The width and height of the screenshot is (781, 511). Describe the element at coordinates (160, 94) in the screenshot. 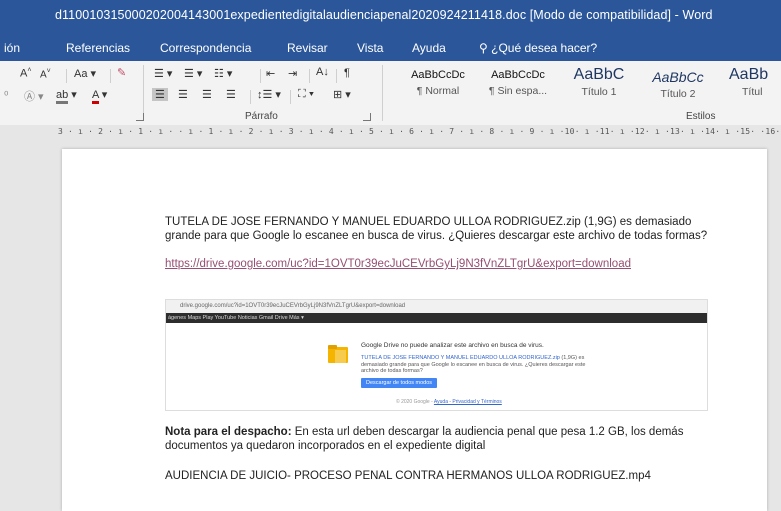

I see `align-left-icon: ☰` at that location.